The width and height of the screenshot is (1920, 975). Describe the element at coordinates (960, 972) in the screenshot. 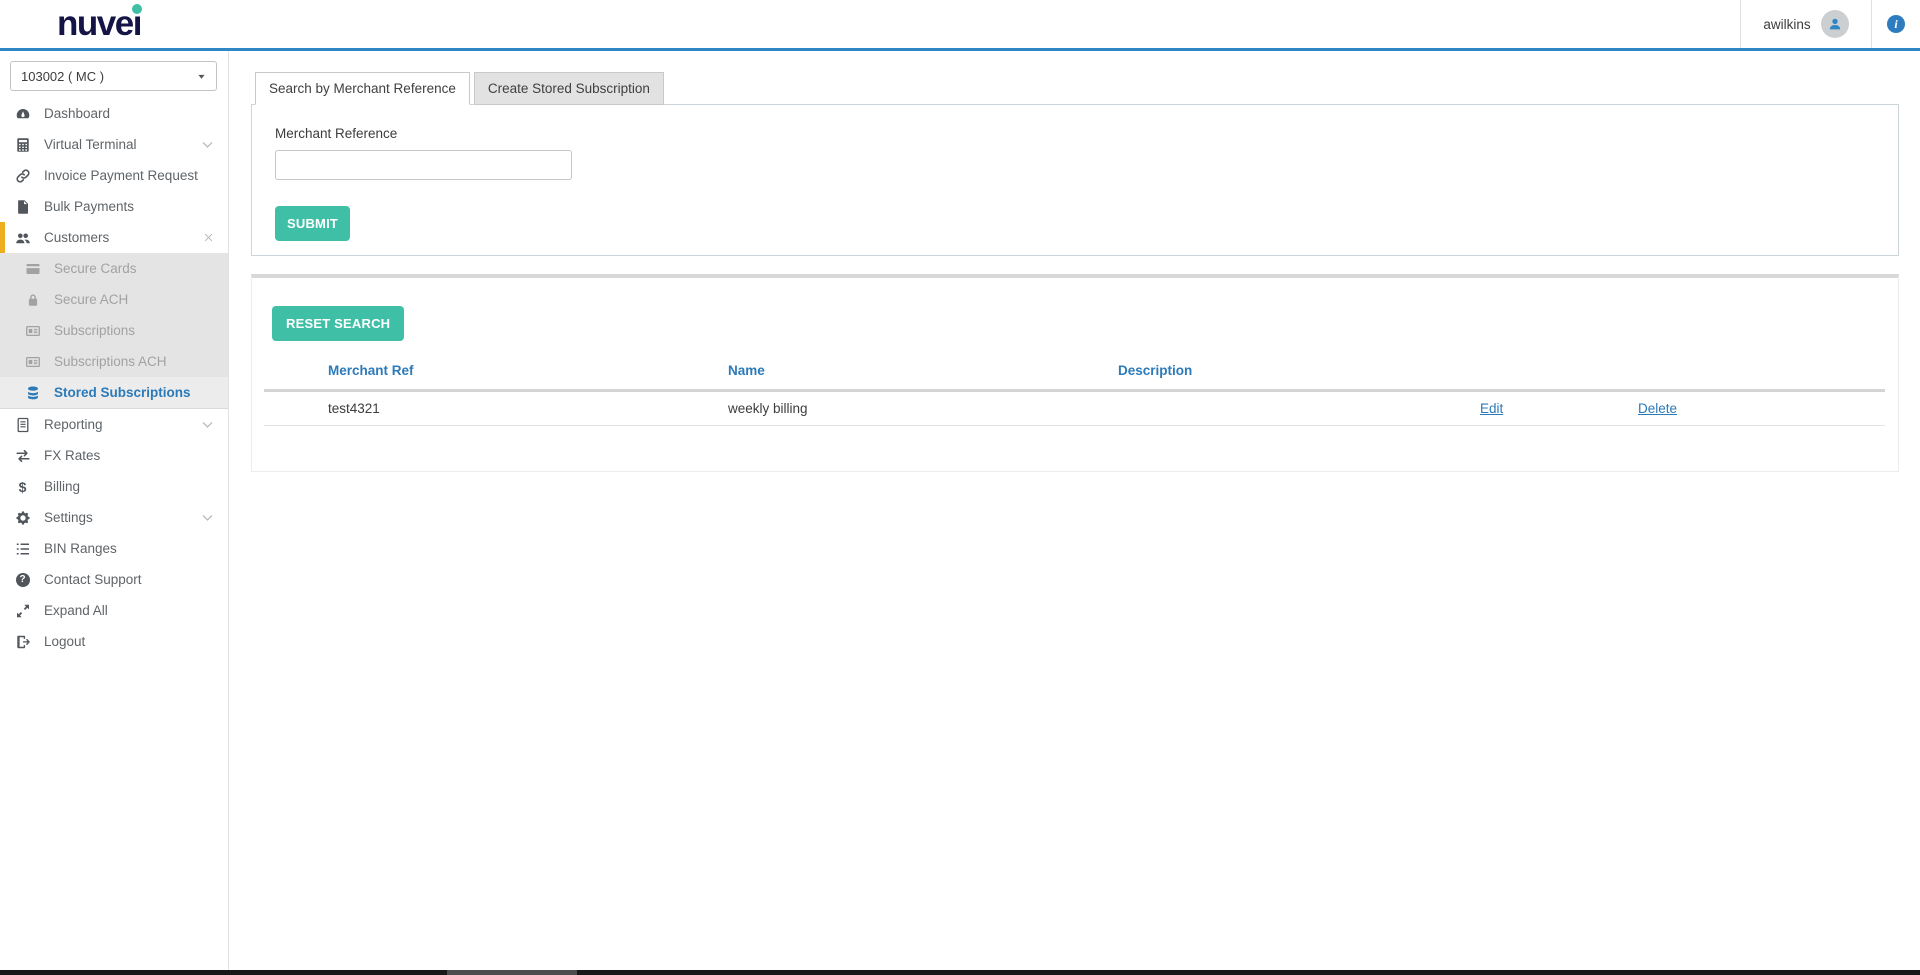

I see `bottom-scrollbar` at that location.